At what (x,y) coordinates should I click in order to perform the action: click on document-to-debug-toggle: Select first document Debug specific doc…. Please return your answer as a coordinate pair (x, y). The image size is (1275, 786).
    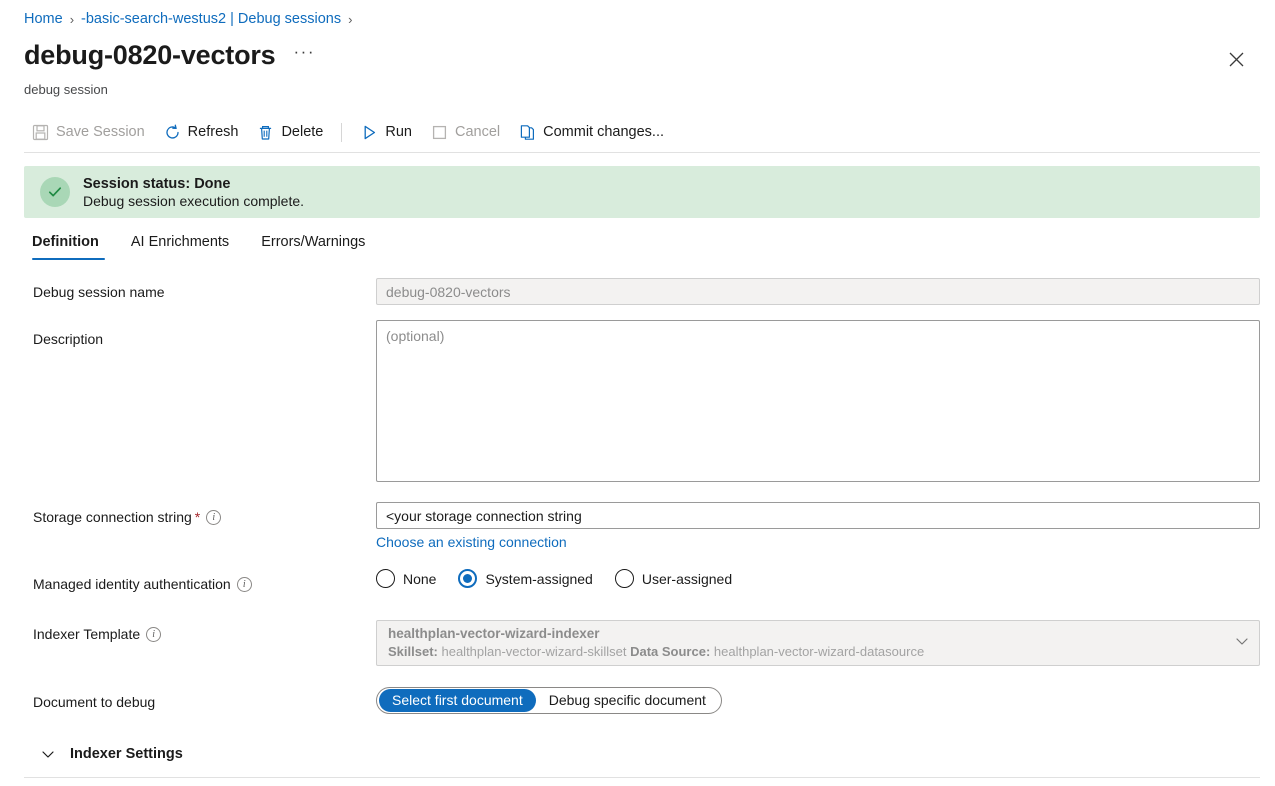
    Looking at the image, I should click on (549, 700).